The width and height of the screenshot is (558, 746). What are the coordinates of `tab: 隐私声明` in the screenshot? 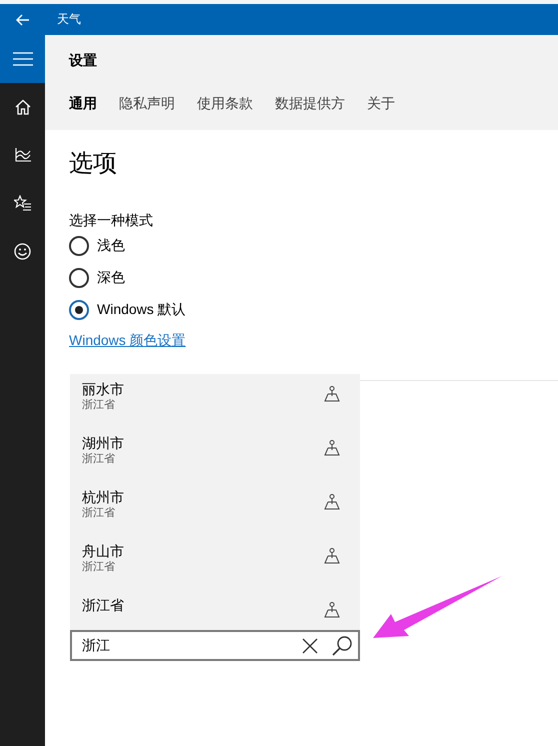 It's located at (147, 103).